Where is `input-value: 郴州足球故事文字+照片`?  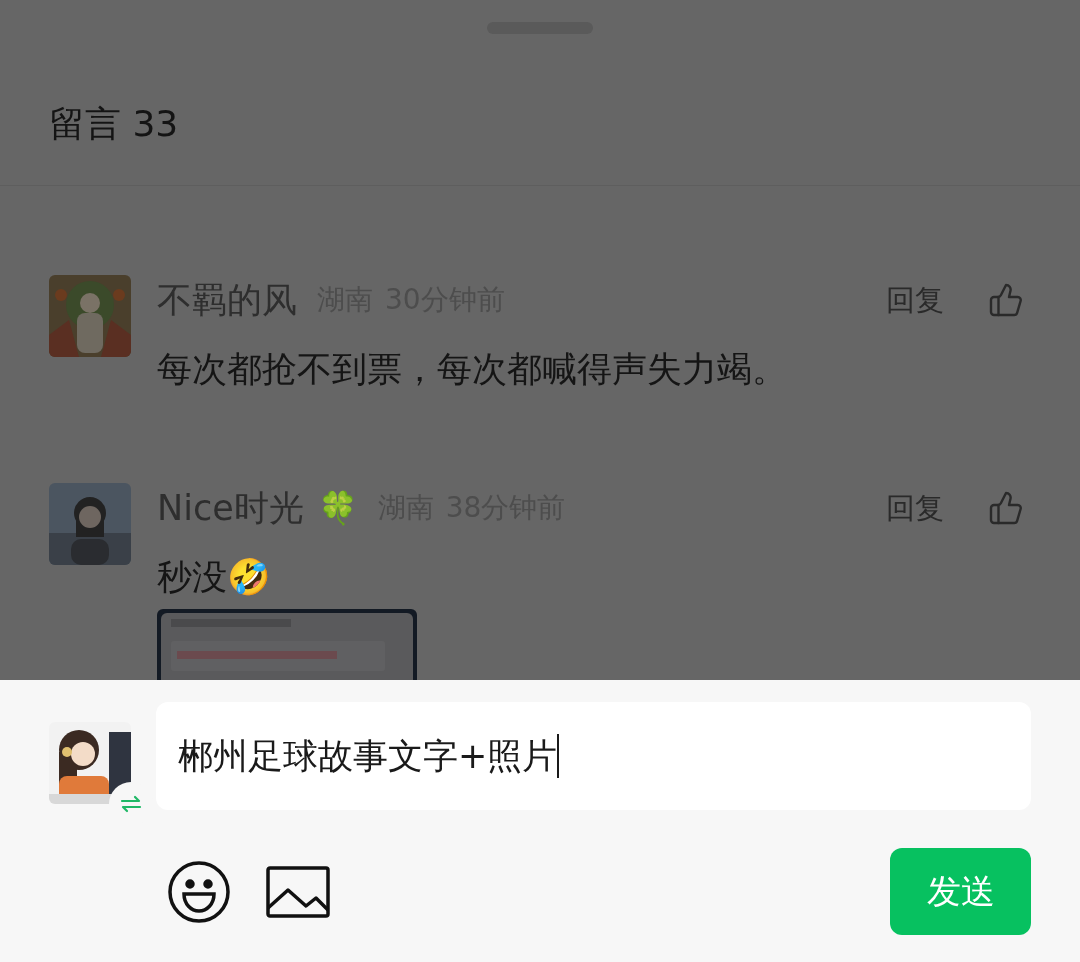
input-value: 郴州足球故事文字+照片 is located at coordinates (368, 756).